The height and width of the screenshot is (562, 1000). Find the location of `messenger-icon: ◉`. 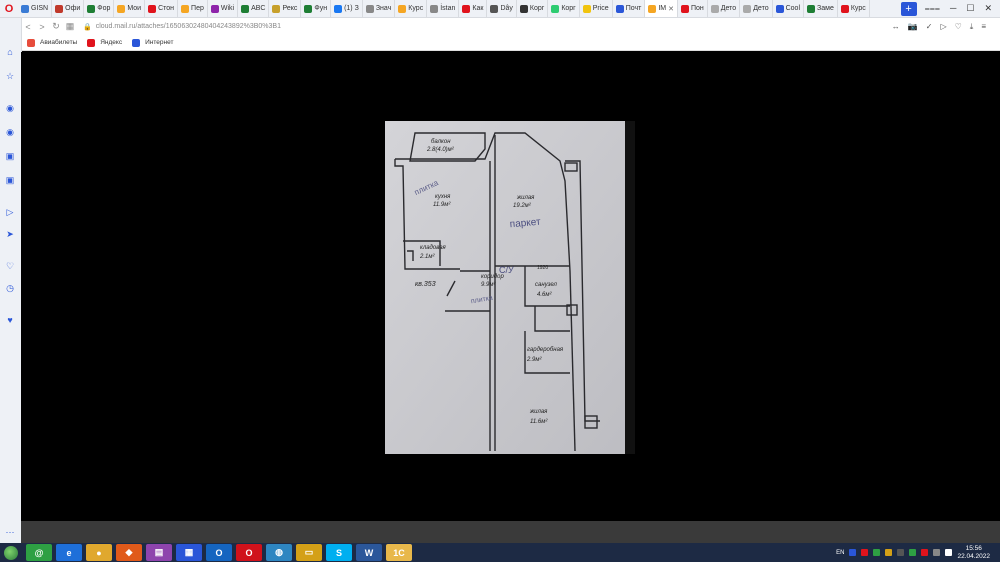

messenger-icon: ◉ is located at coordinates (10, 108).